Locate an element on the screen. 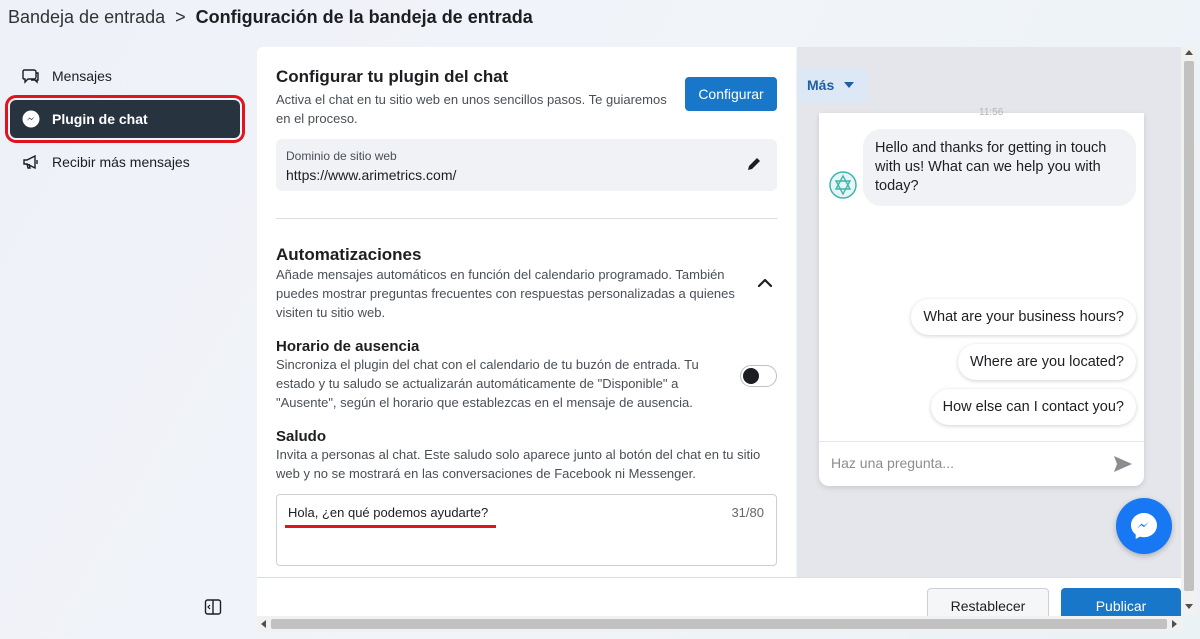 This screenshot has height=639, width=1200. more-dropdown-button: Más is located at coordinates (832, 85).